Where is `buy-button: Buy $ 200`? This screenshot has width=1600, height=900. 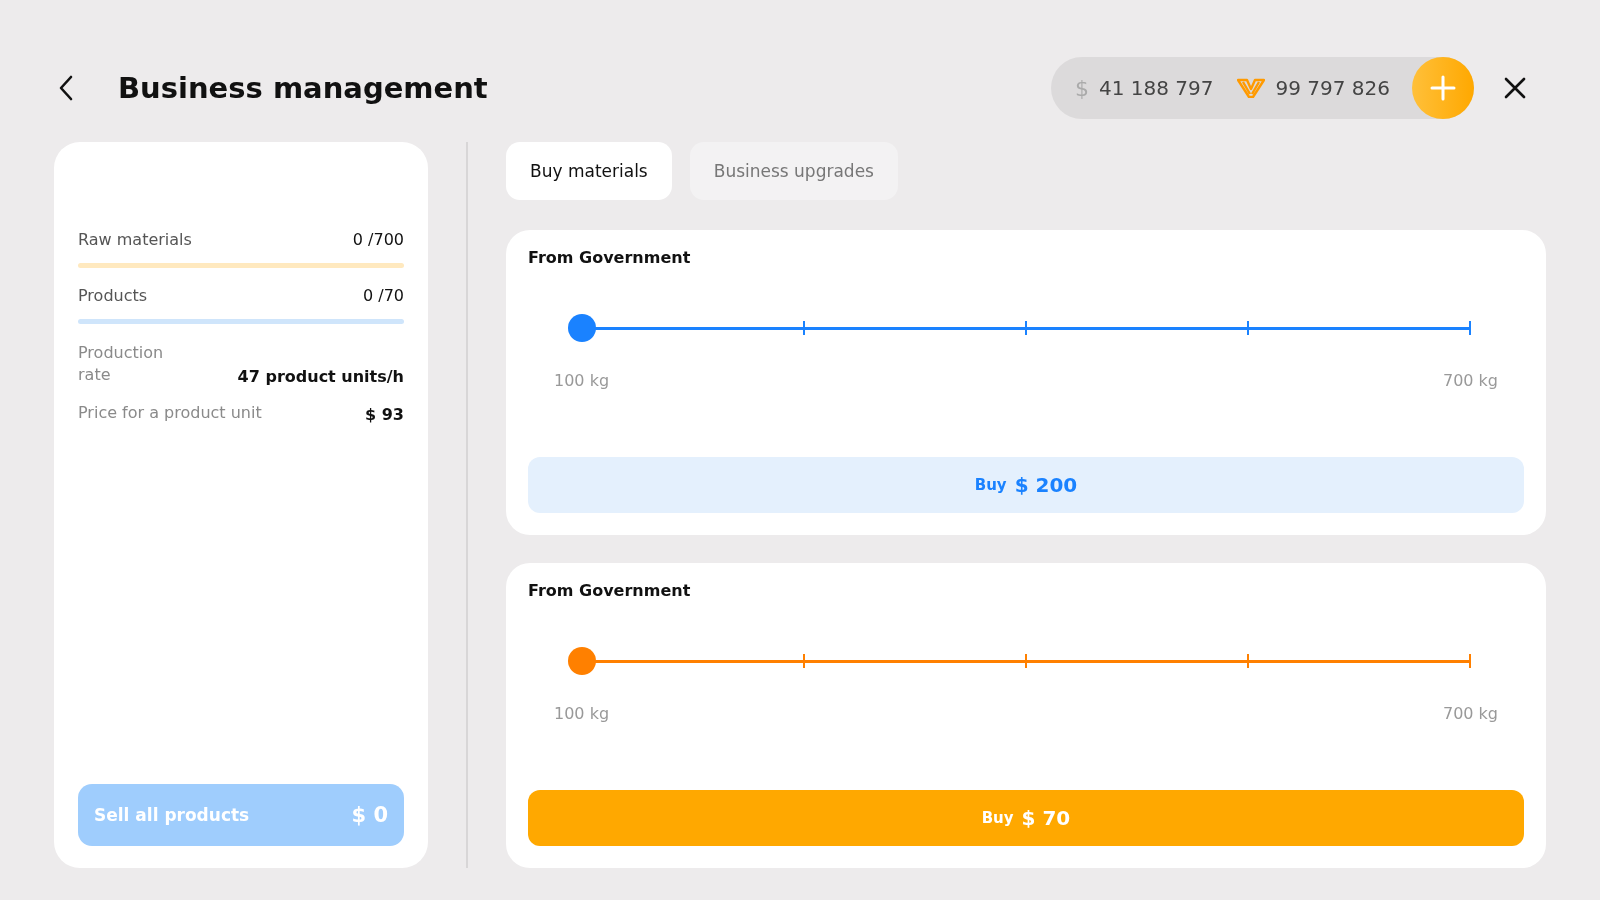
buy-button: Buy $ 200 is located at coordinates (1026, 485).